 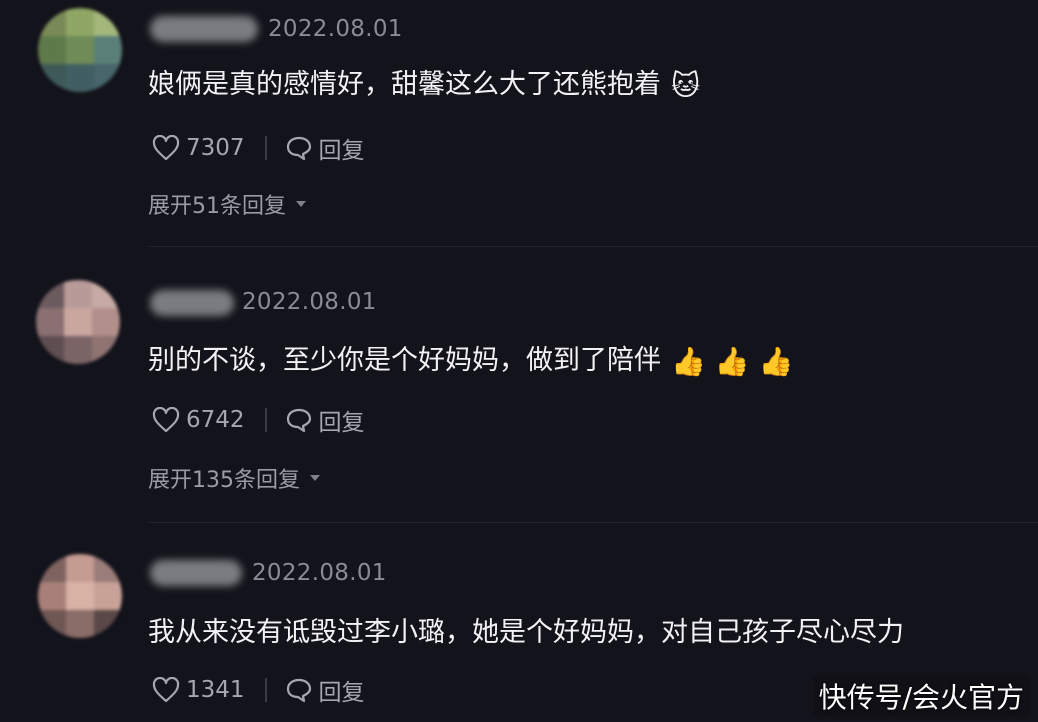 What do you see at coordinates (258, 148) in the screenshot?
I see `comment-actions: 7307 回复` at bounding box center [258, 148].